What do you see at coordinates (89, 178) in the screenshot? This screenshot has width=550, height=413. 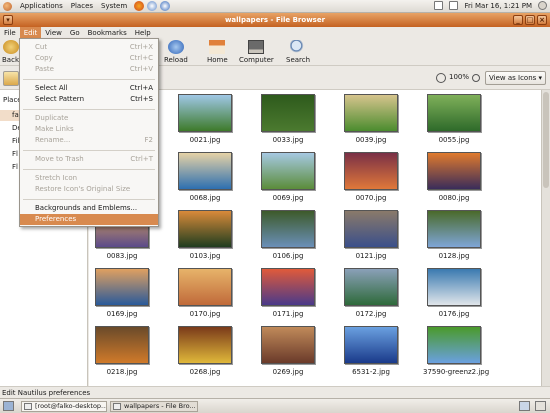 I see `menu-item-stretch-icon: Stretch Icon` at bounding box center [89, 178].